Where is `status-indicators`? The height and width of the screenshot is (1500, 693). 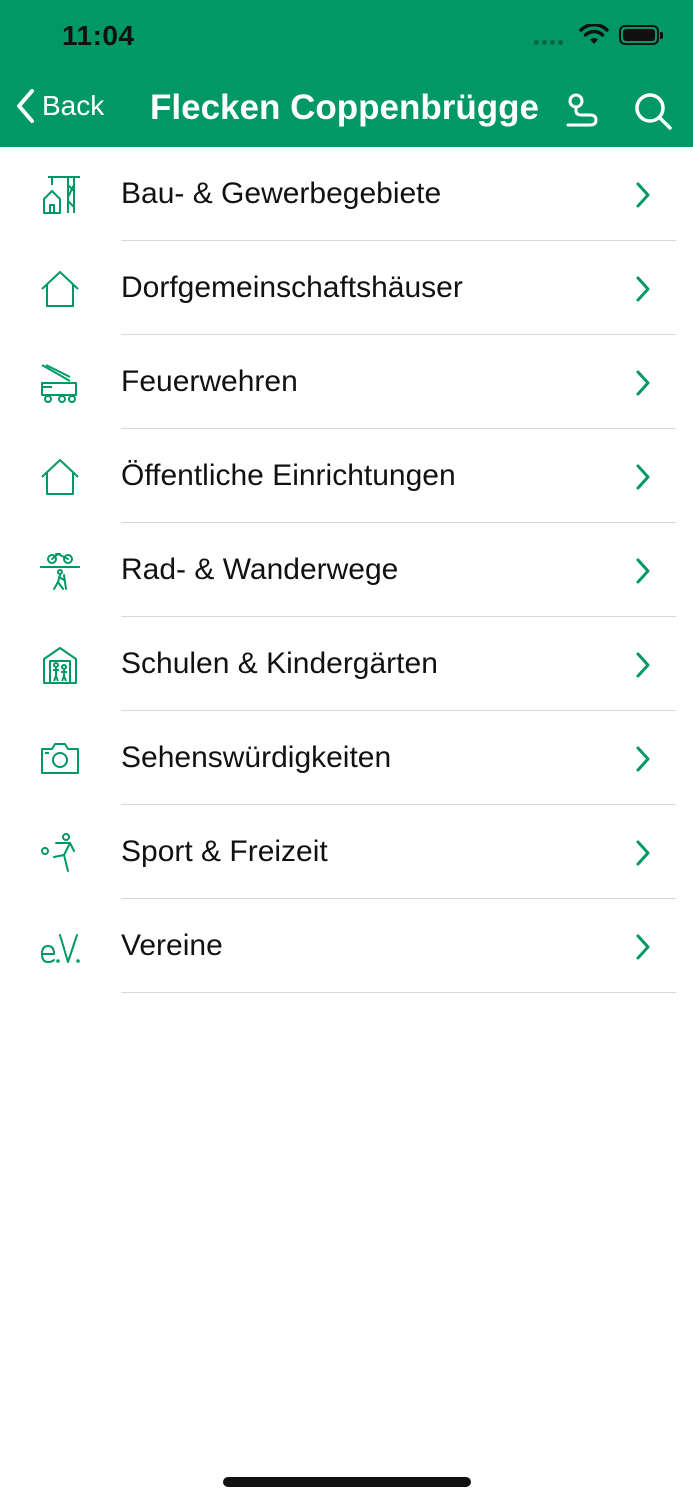 status-indicators is located at coordinates (598, 35).